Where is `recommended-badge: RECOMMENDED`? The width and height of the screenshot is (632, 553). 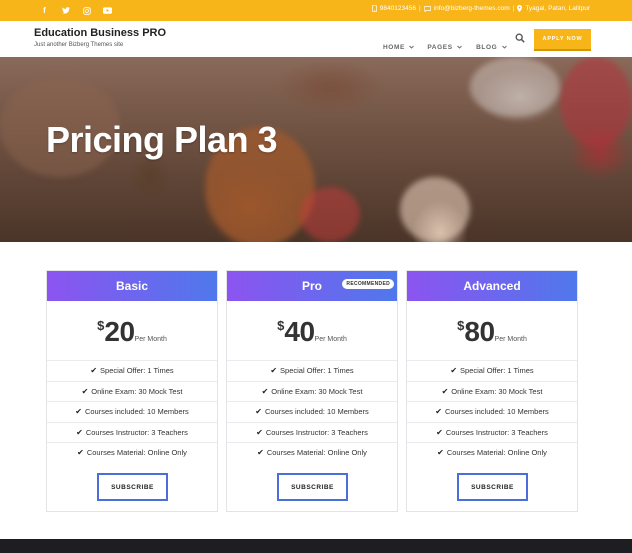
recommended-badge: RECOMMENDED is located at coordinates (368, 284).